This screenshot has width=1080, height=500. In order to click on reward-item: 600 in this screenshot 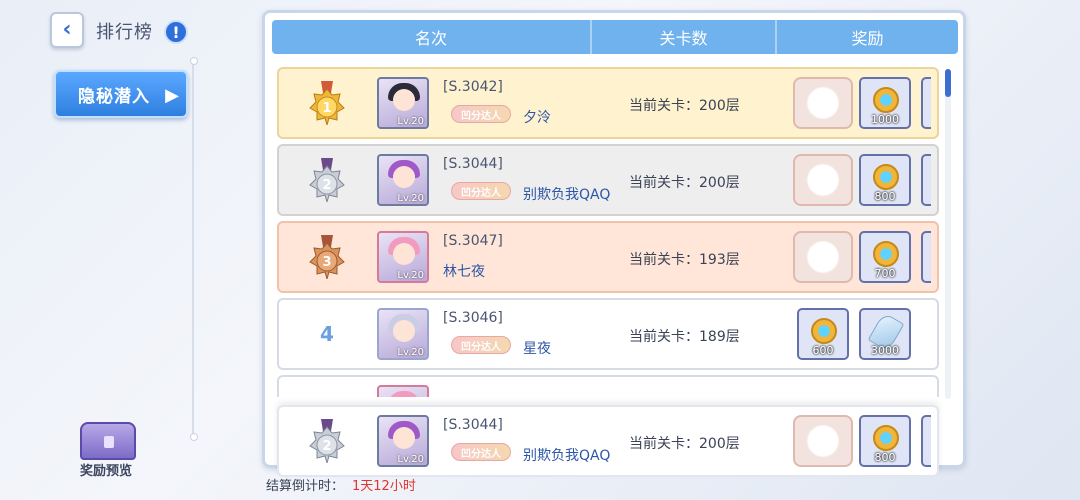, I will do `click(823, 334)`.